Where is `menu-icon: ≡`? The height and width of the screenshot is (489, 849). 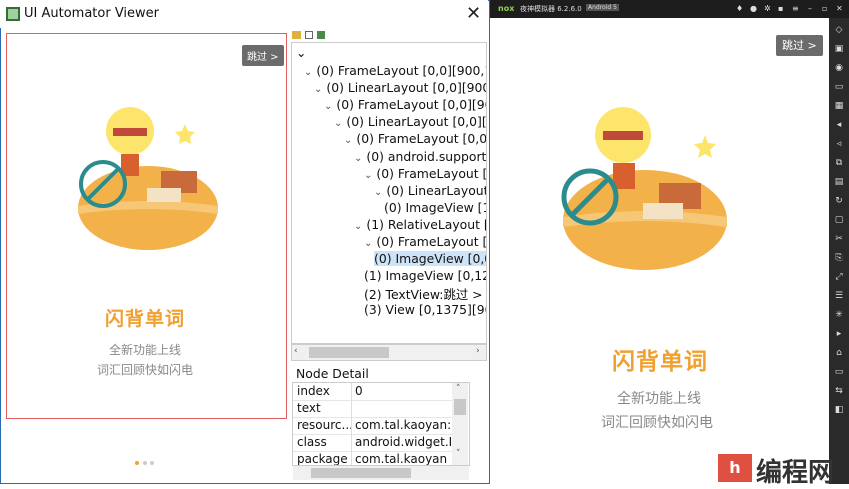 menu-icon: ≡ is located at coordinates (795, 8).